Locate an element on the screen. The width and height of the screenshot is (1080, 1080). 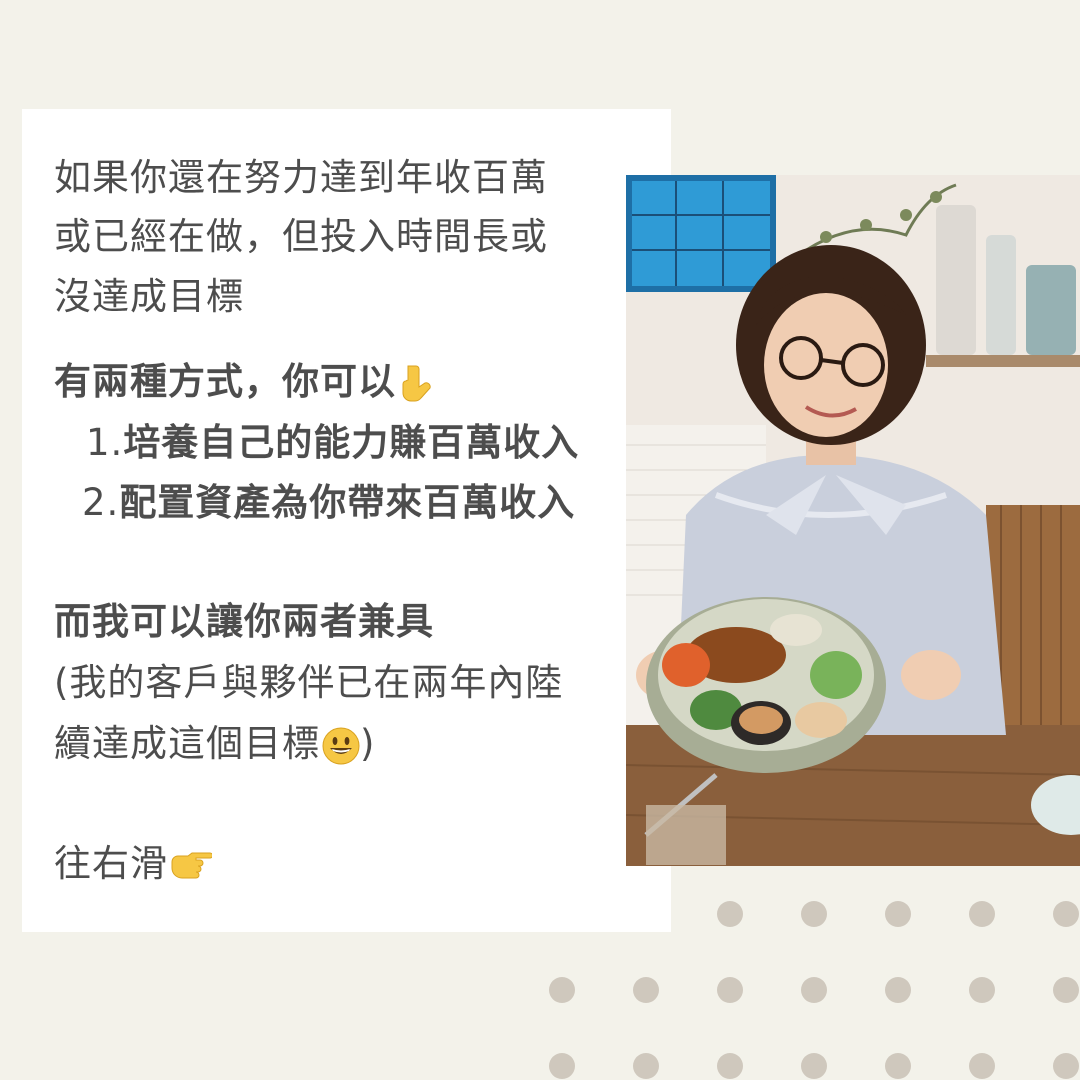
intro-line-3: 沒達成目標 is located at coordinates (149, 296).